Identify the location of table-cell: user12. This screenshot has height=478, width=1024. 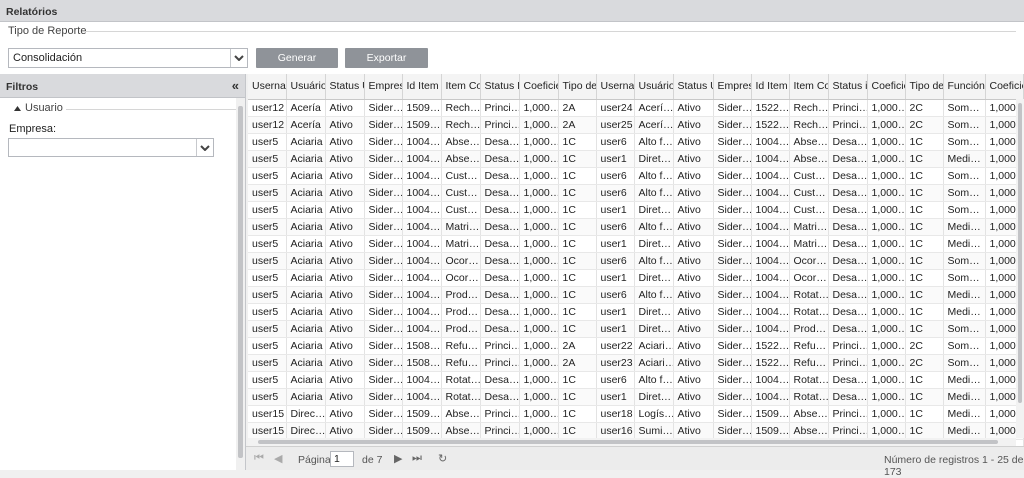
(267, 125).